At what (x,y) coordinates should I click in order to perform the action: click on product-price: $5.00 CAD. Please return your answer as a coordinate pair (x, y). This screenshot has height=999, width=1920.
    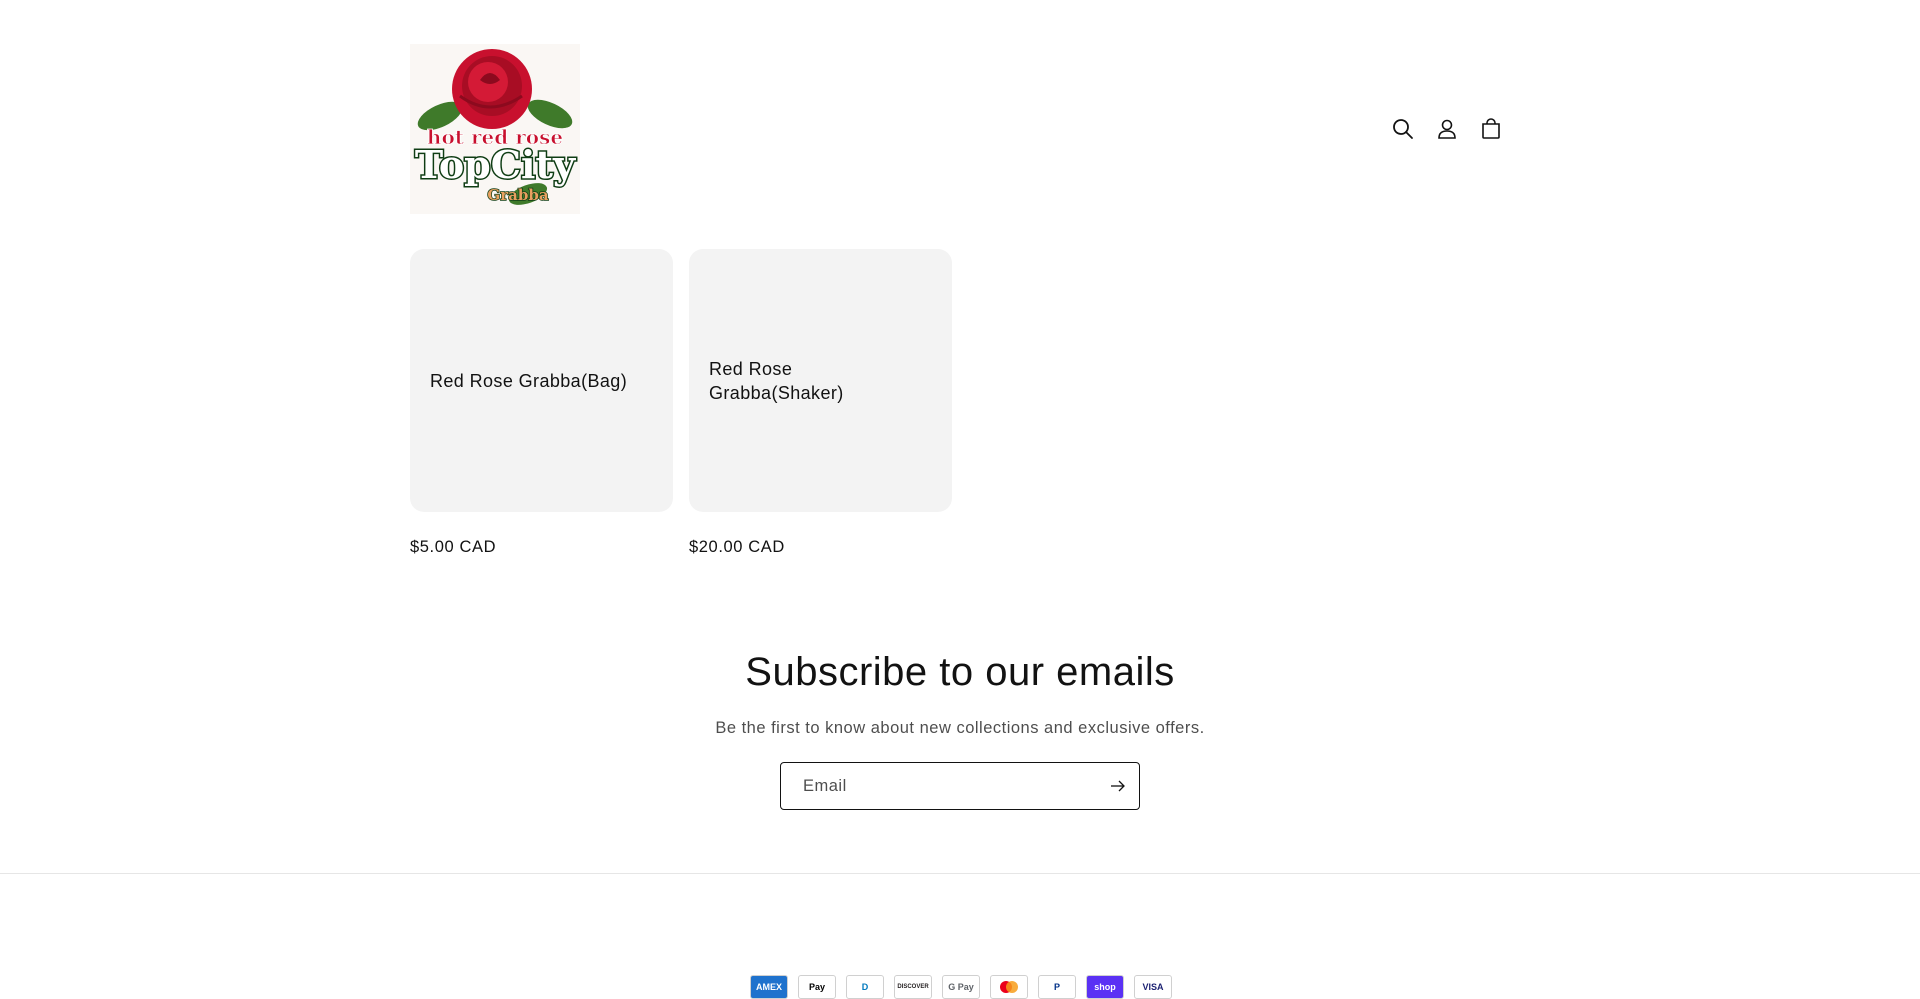
    Looking at the image, I should click on (453, 547).